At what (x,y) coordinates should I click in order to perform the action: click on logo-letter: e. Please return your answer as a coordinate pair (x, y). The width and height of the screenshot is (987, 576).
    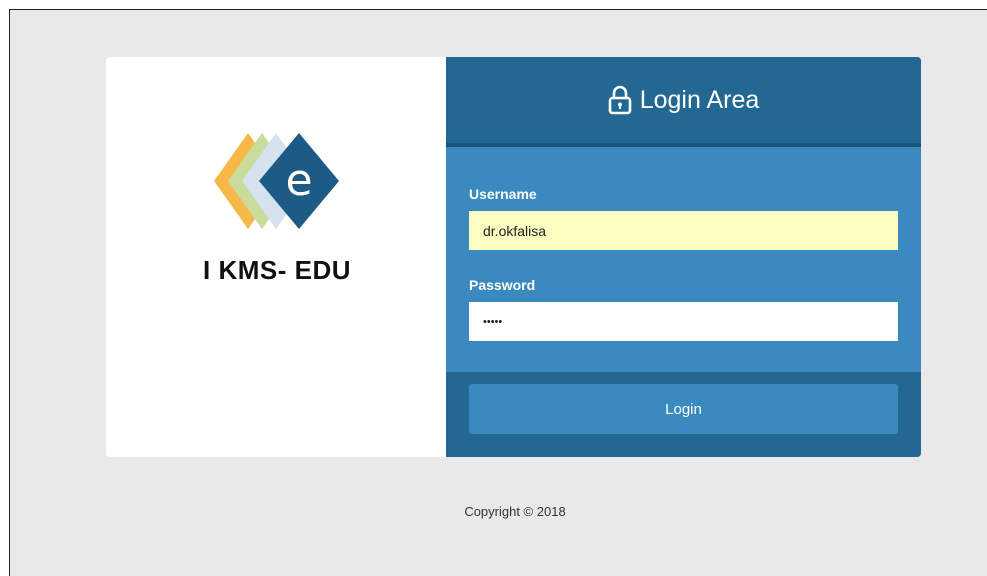
    Looking at the image, I should click on (298, 180).